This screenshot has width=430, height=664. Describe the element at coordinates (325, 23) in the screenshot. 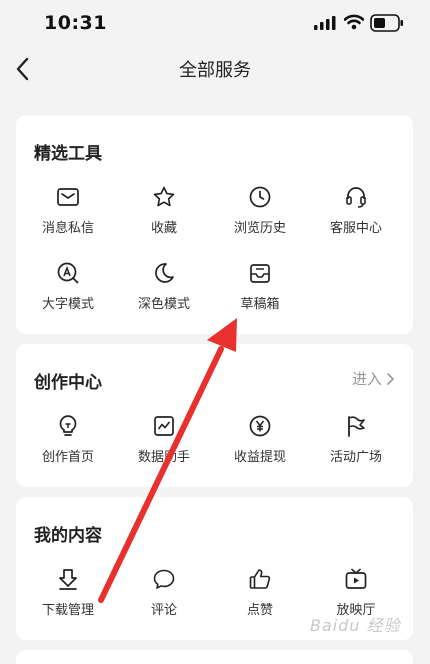

I see `cellular-signal-icon` at that location.